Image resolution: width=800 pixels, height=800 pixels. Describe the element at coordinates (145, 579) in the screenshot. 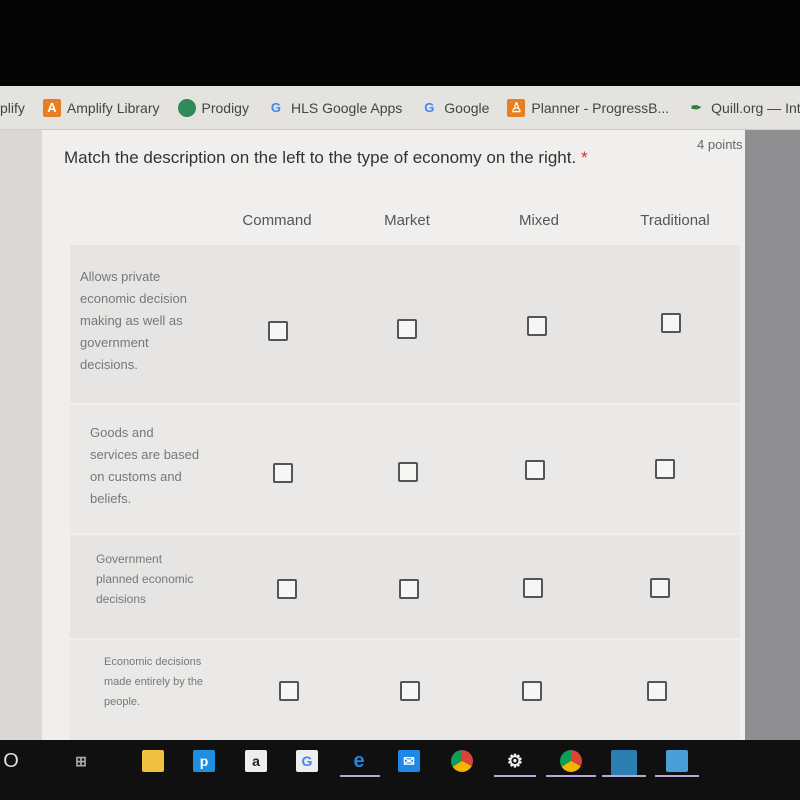

I see `row-label: Government planned economic decisions` at that location.